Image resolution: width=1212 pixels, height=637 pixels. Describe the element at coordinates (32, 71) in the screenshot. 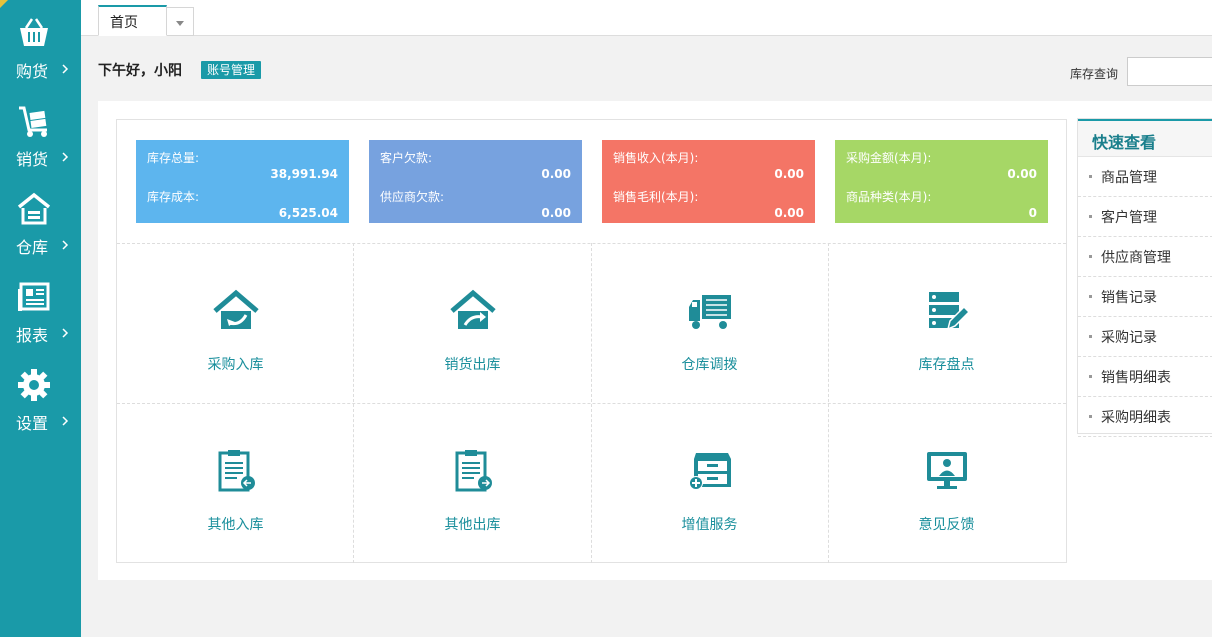

I see `sidebar-item-label: 购货` at that location.